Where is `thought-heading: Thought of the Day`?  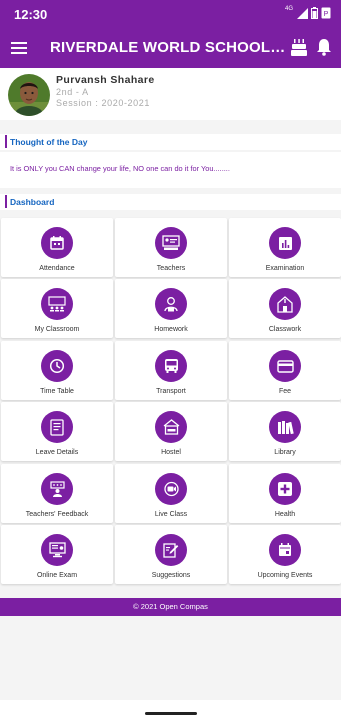 thought-heading: Thought of the Day is located at coordinates (170, 142).